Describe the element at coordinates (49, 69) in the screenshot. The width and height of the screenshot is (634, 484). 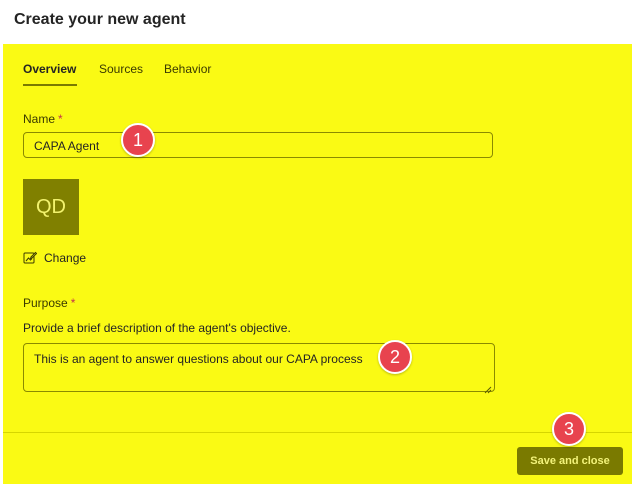
I see `tab-overview: Overview` at that location.